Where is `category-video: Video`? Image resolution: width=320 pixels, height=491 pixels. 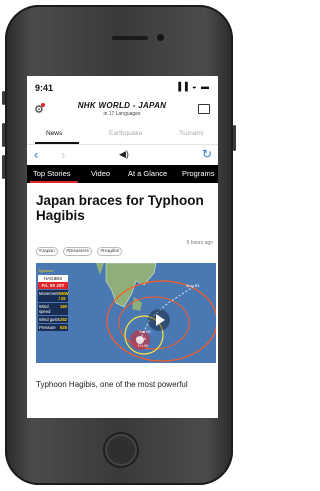
category-video: Video is located at coordinates (100, 173).